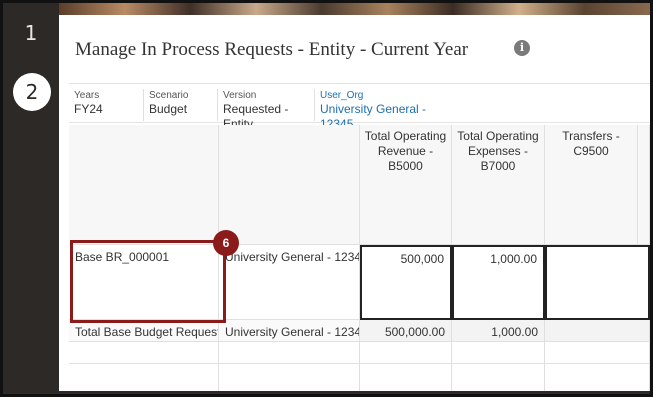 This screenshot has width=653, height=397. I want to click on pov-user-org: User_Org University General - 12345, so click(387, 110).